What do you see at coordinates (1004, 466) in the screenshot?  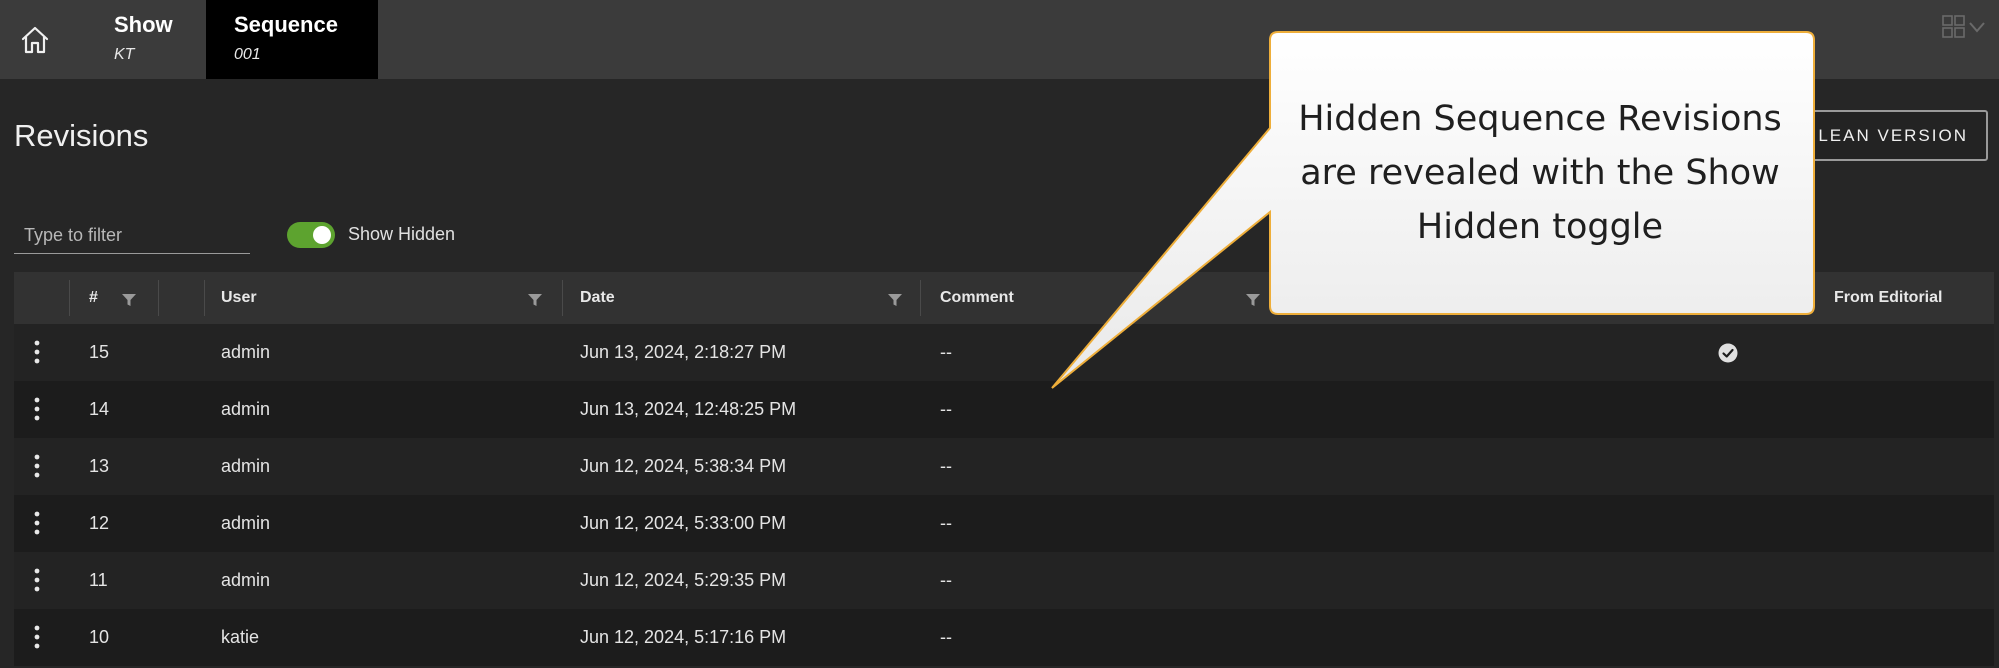 I see `table-row: 13 admin Jun 12, 2024, 5:38:34 PM --` at bounding box center [1004, 466].